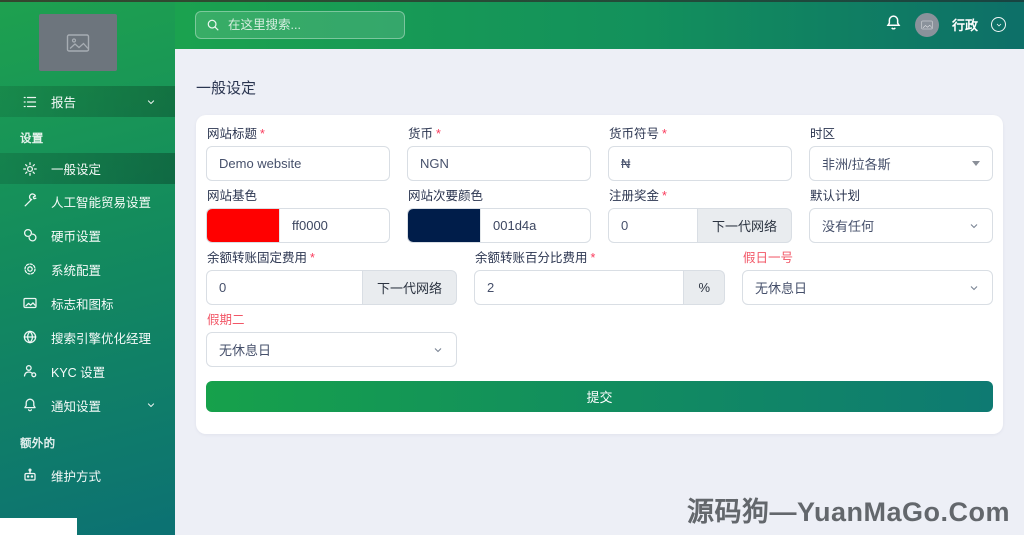 Image resolution: width=1024 pixels, height=535 pixels. I want to click on sidebar-item-label: 标志和图标, so click(82, 304).